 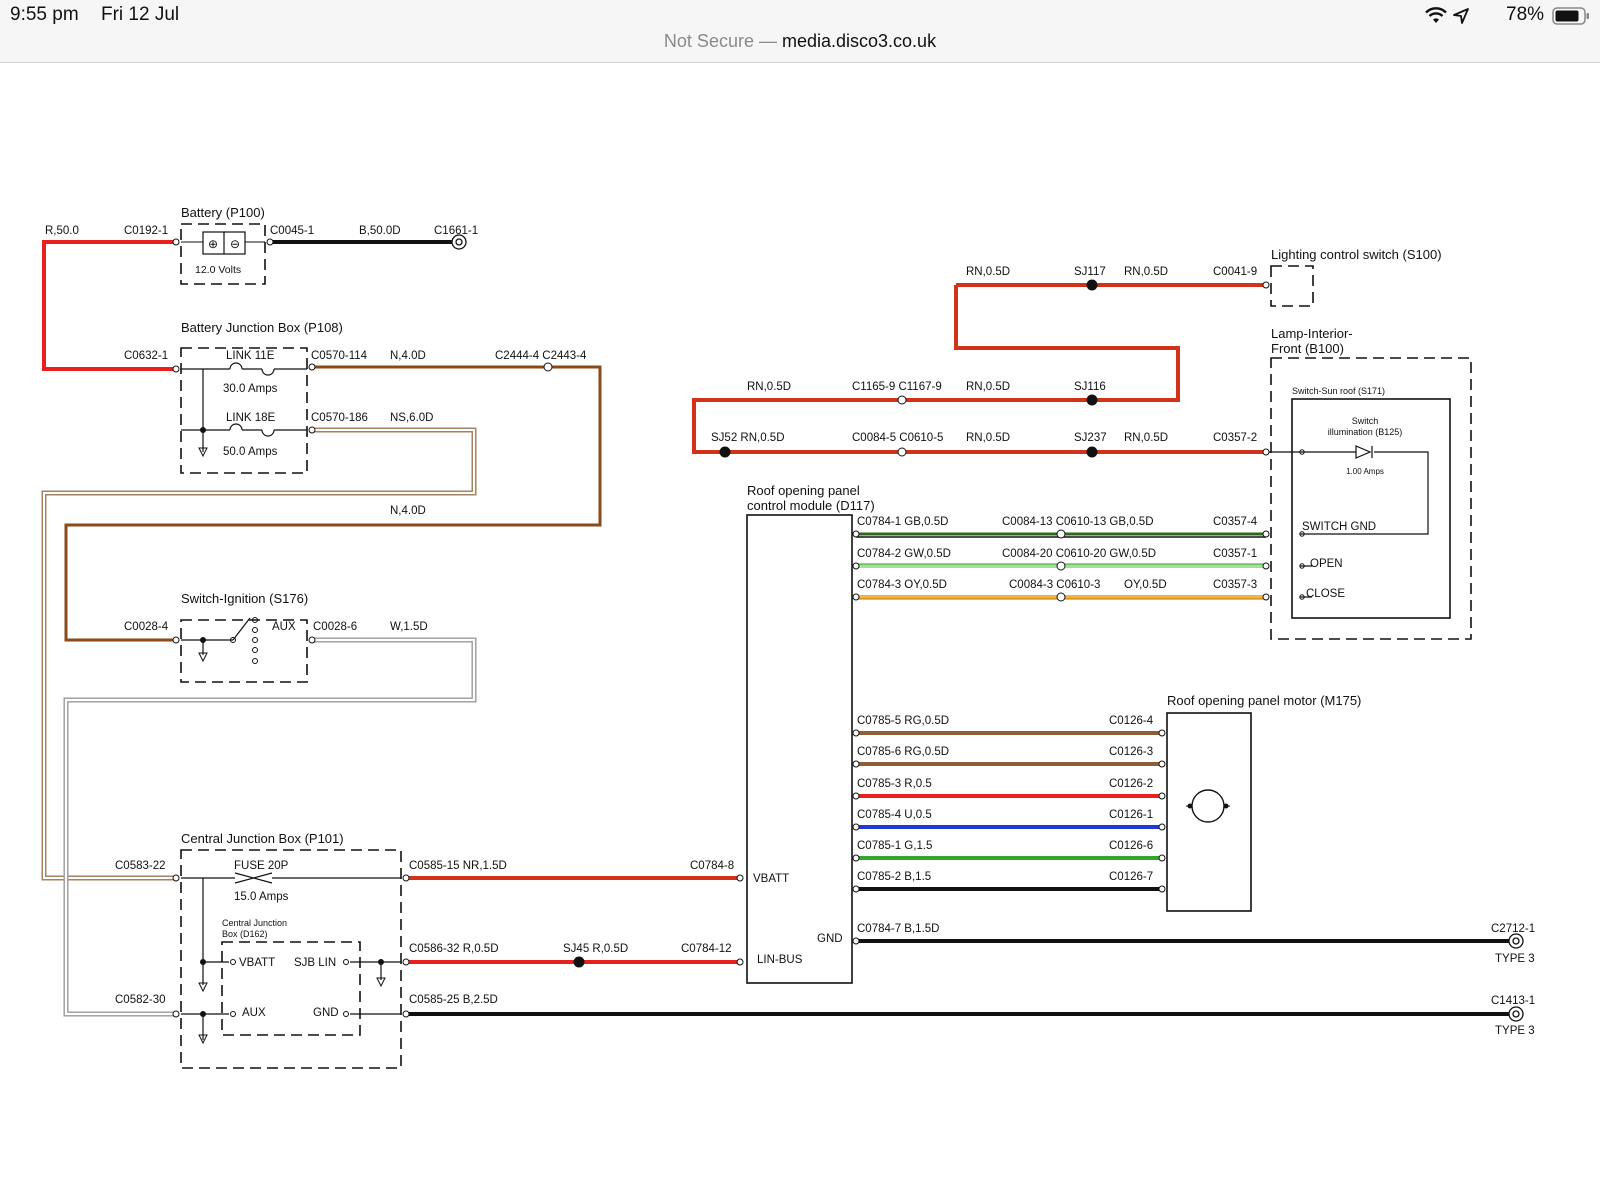 I want to click on open-label: OPEN, so click(x=1326, y=564).